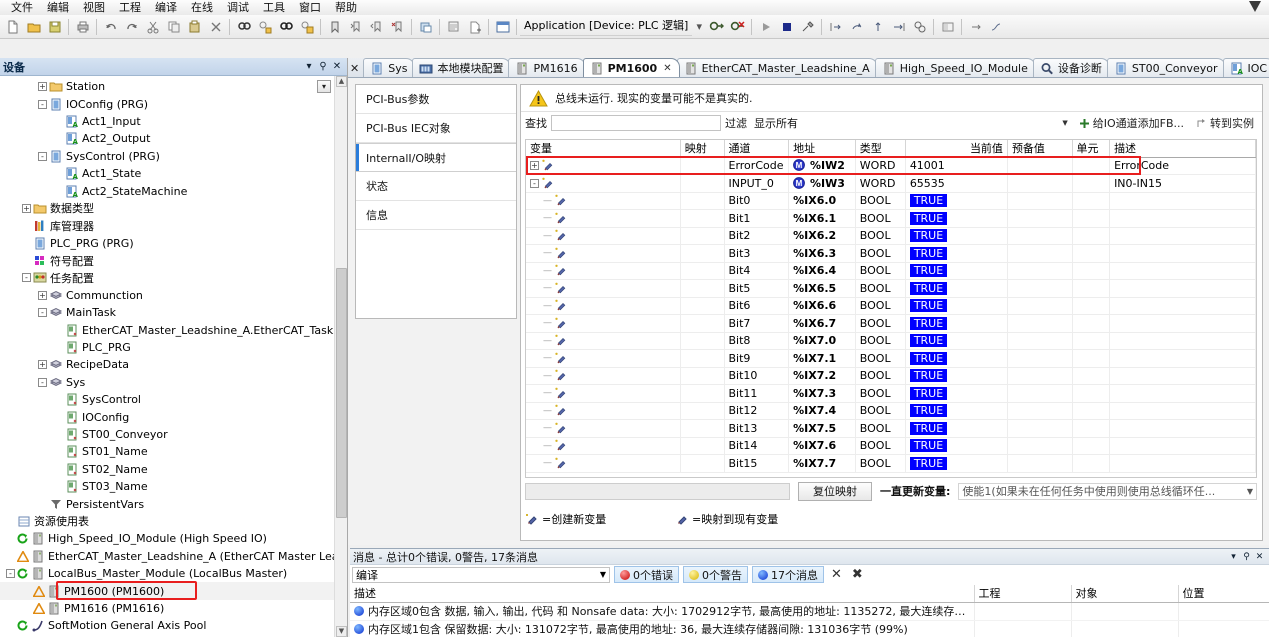  What do you see at coordinates (194, 26) in the screenshot?
I see `paste-icon` at bounding box center [194, 26].